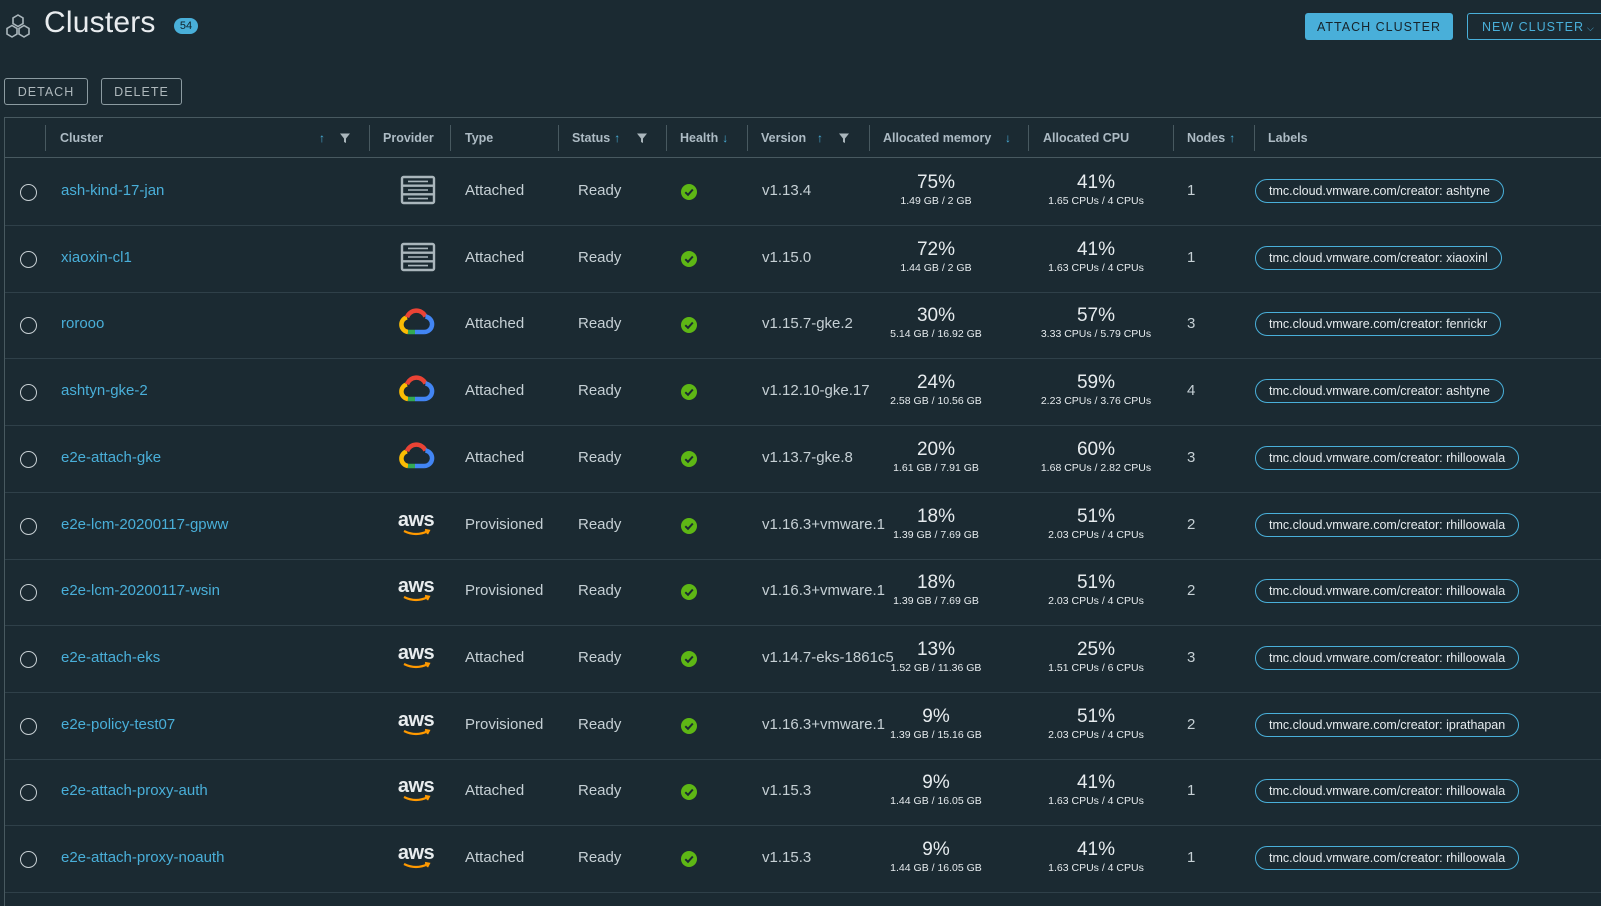 The width and height of the screenshot is (1601, 906). What do you see at coordinates (1211, 138) in the screenshot?
I see `column-header-nodes: Nodes ↑` at bounding box center [1211, 138].